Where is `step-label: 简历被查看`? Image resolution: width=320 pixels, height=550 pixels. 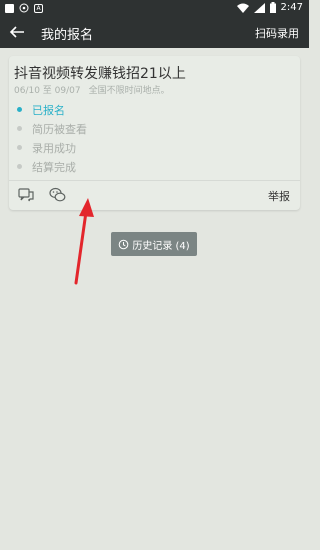
step-label: 简历被查看 is located at coordinates (59, 129).